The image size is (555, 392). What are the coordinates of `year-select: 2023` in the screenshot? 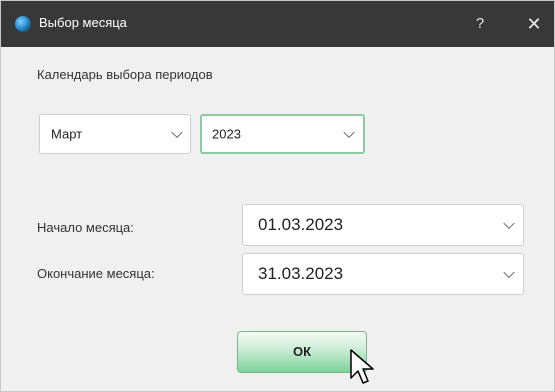 It's located at (282, 134).